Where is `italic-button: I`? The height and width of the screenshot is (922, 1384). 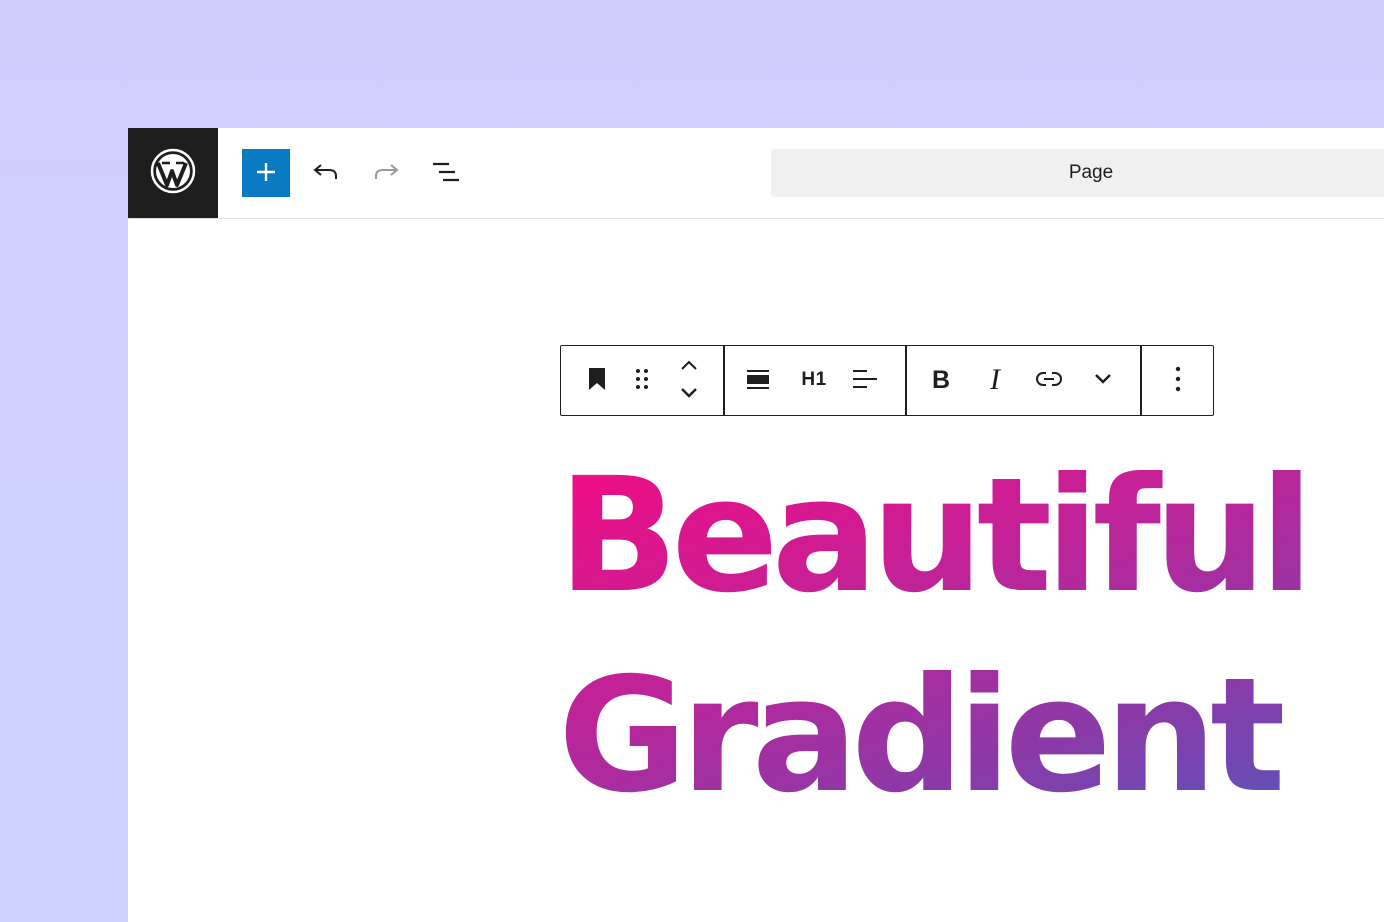
italic-button: I is located at coordinates (995, 380).